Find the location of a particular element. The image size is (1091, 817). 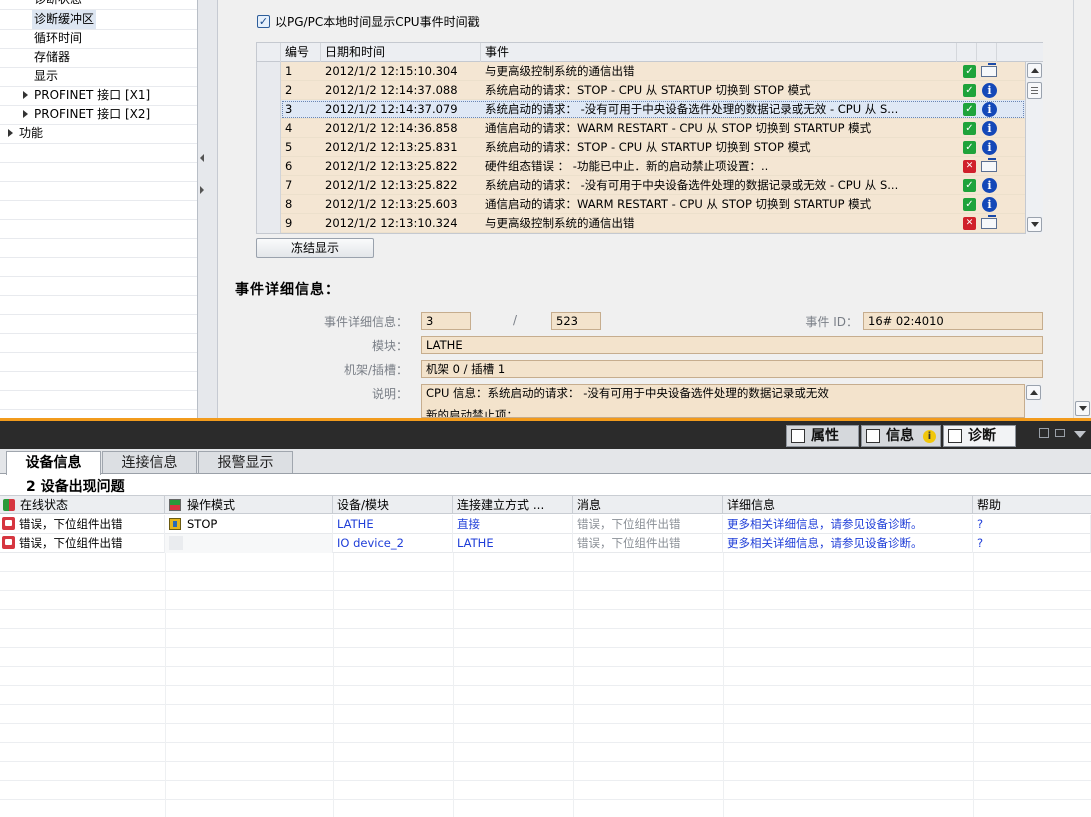

tree-item-memory: 存储器 is located at coordinates (52, 57).